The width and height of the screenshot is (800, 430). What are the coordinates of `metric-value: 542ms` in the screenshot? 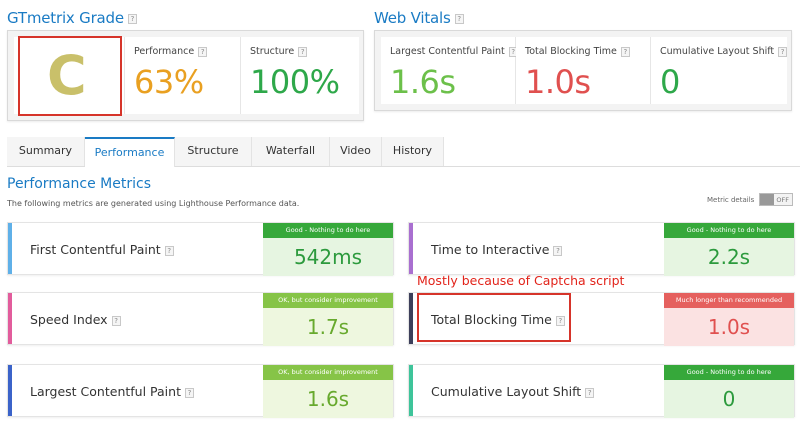 It's located at (328, 257).